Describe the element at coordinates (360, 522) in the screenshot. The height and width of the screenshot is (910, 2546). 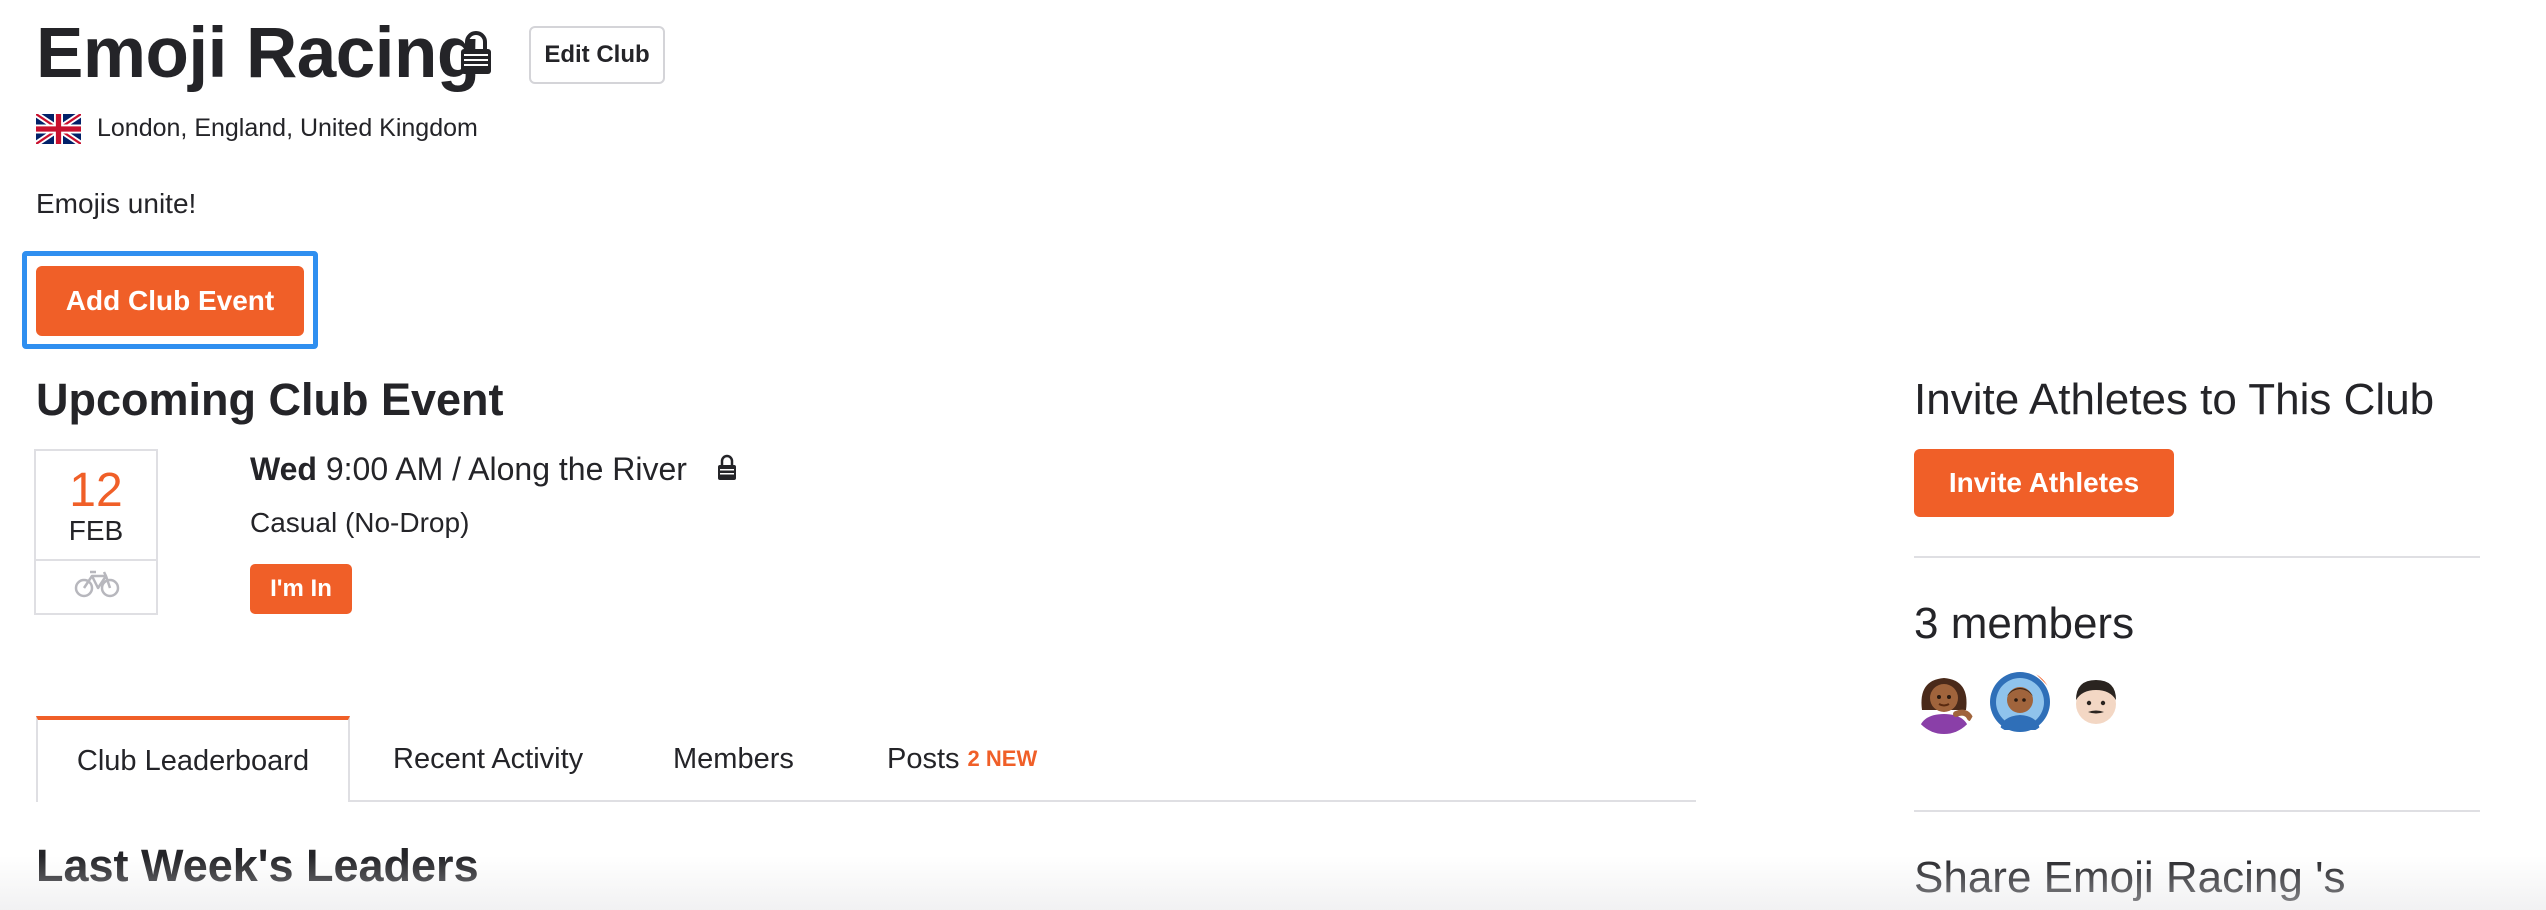
I see `event-pace: Casual (No-Drop)` at that location.